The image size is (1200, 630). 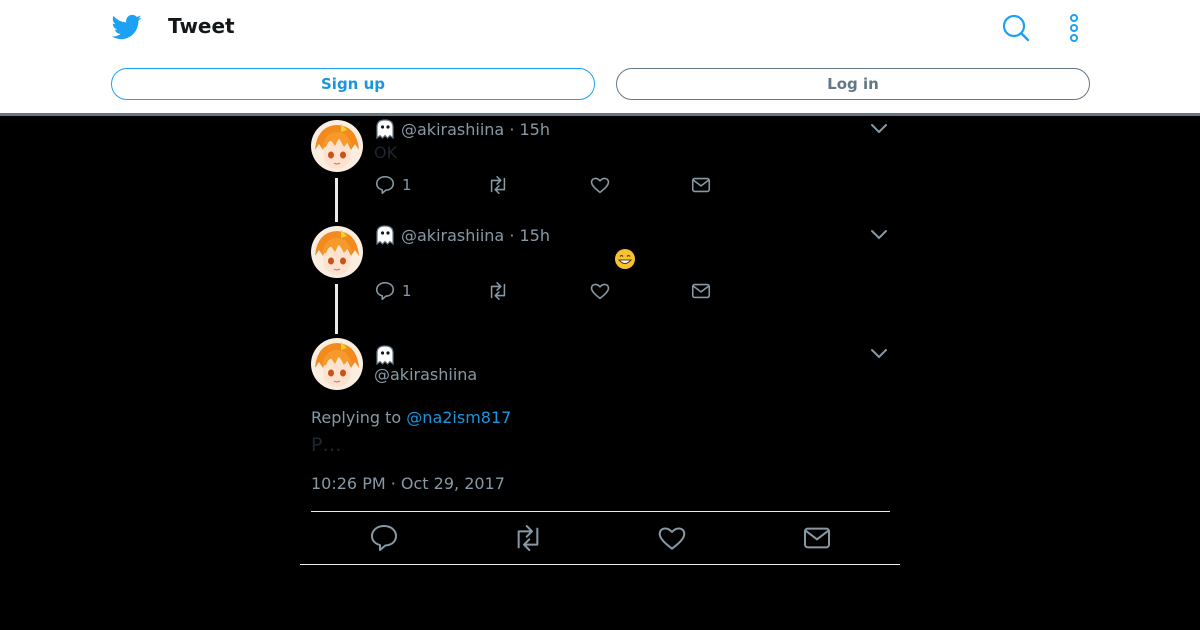 What do you see at coordinates (600, 538) in the screenshot?
I see `main-tweet-actions` at bounding box center [600, 538].